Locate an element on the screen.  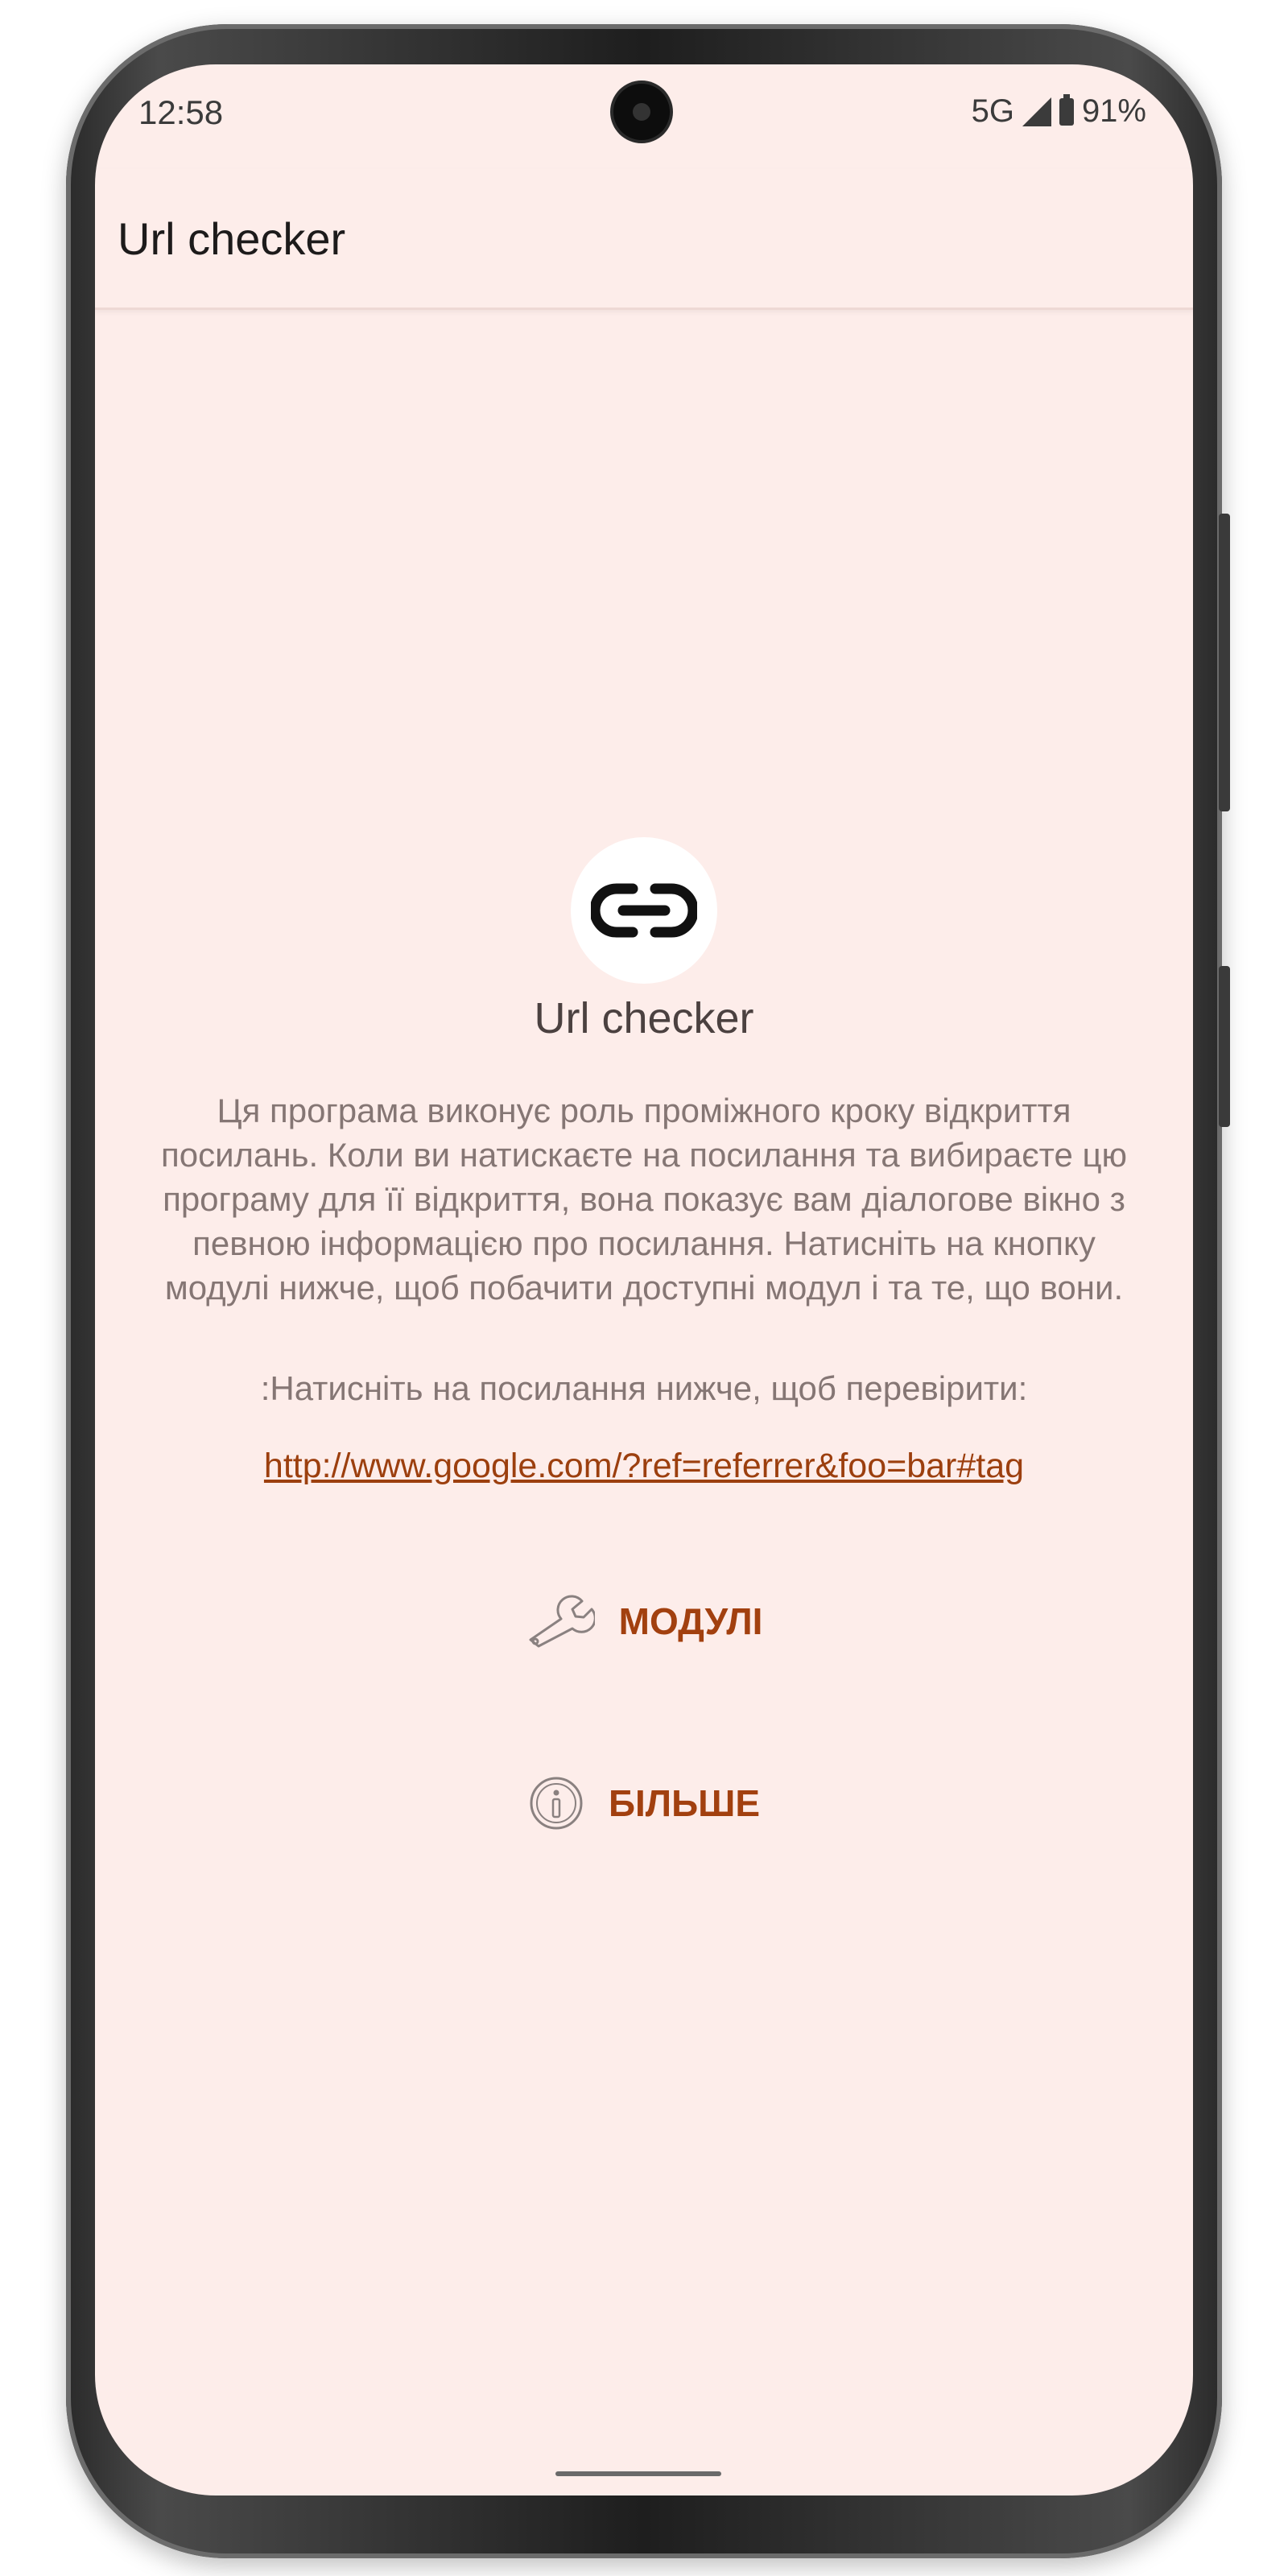
battery-icon is located at coordinates (1066, 109).